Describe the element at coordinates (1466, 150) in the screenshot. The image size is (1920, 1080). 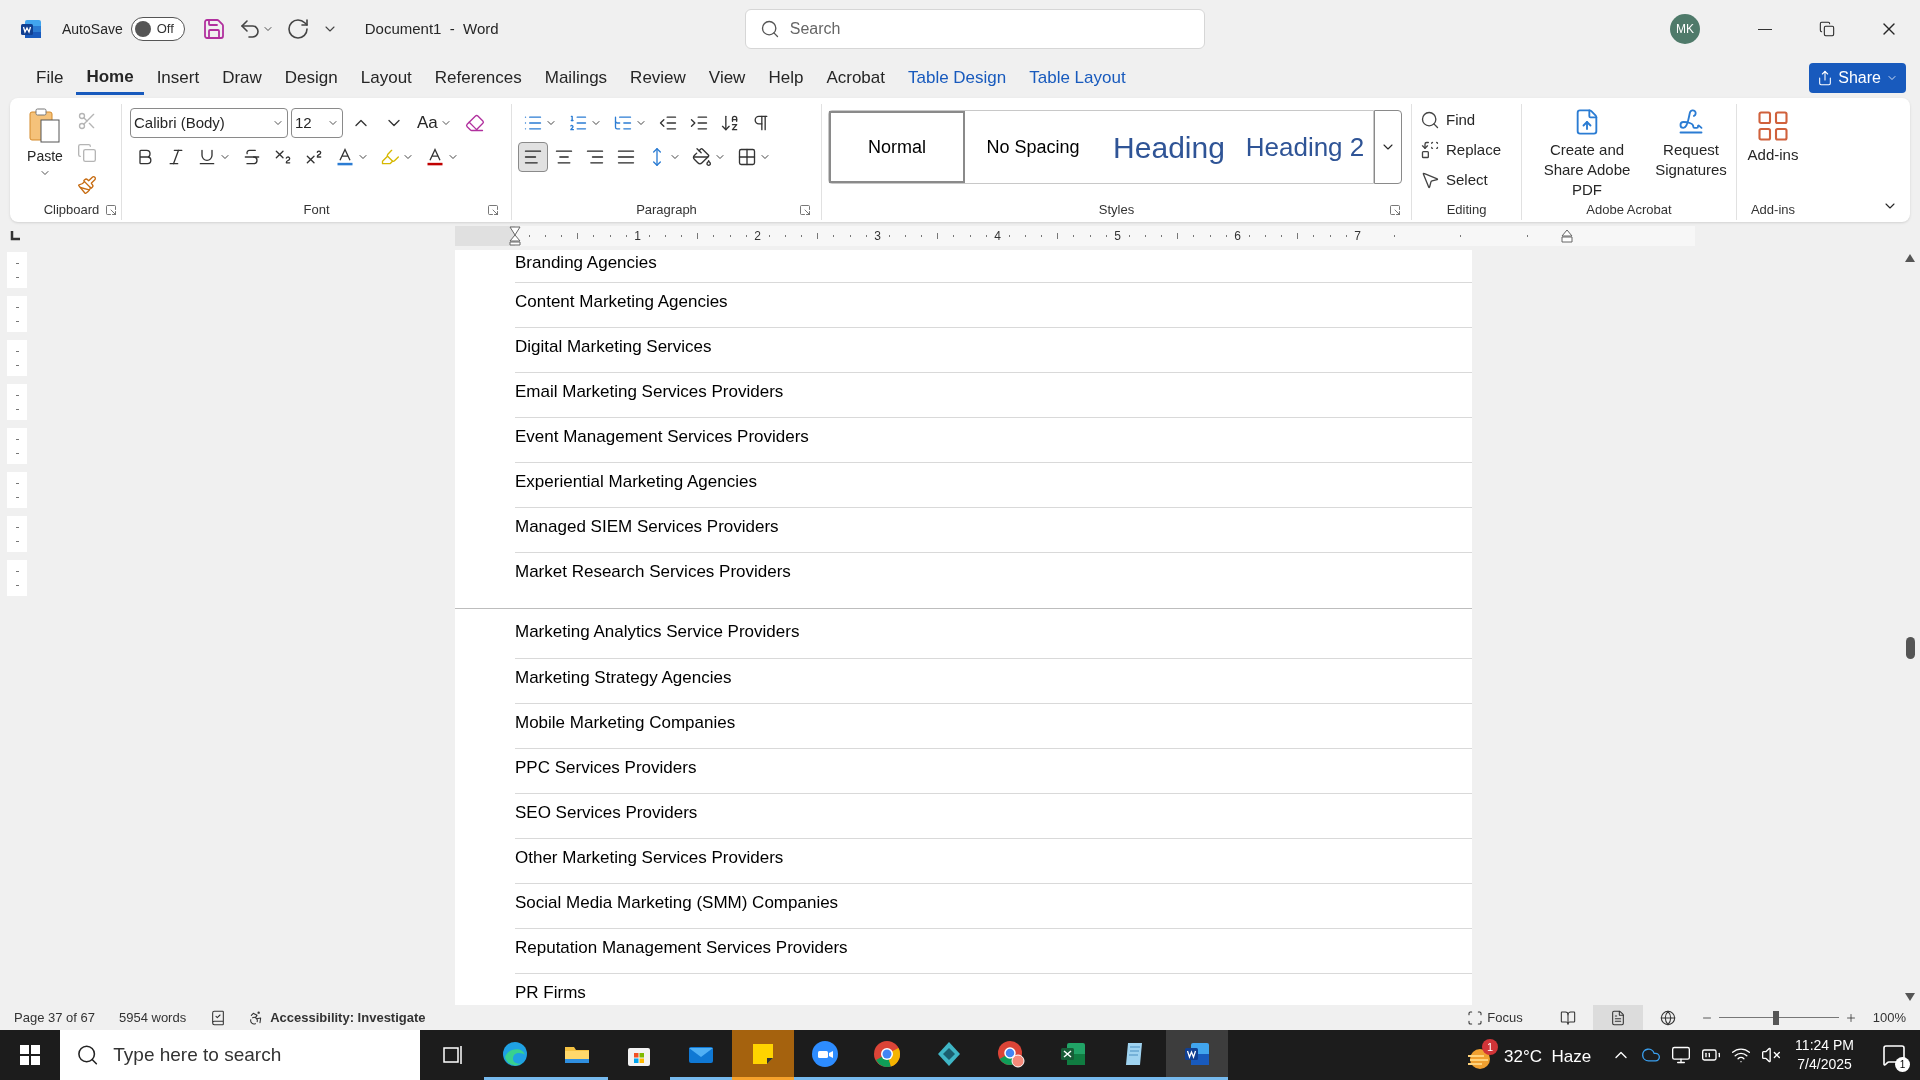
I see `replace-button: Replace` at that location.